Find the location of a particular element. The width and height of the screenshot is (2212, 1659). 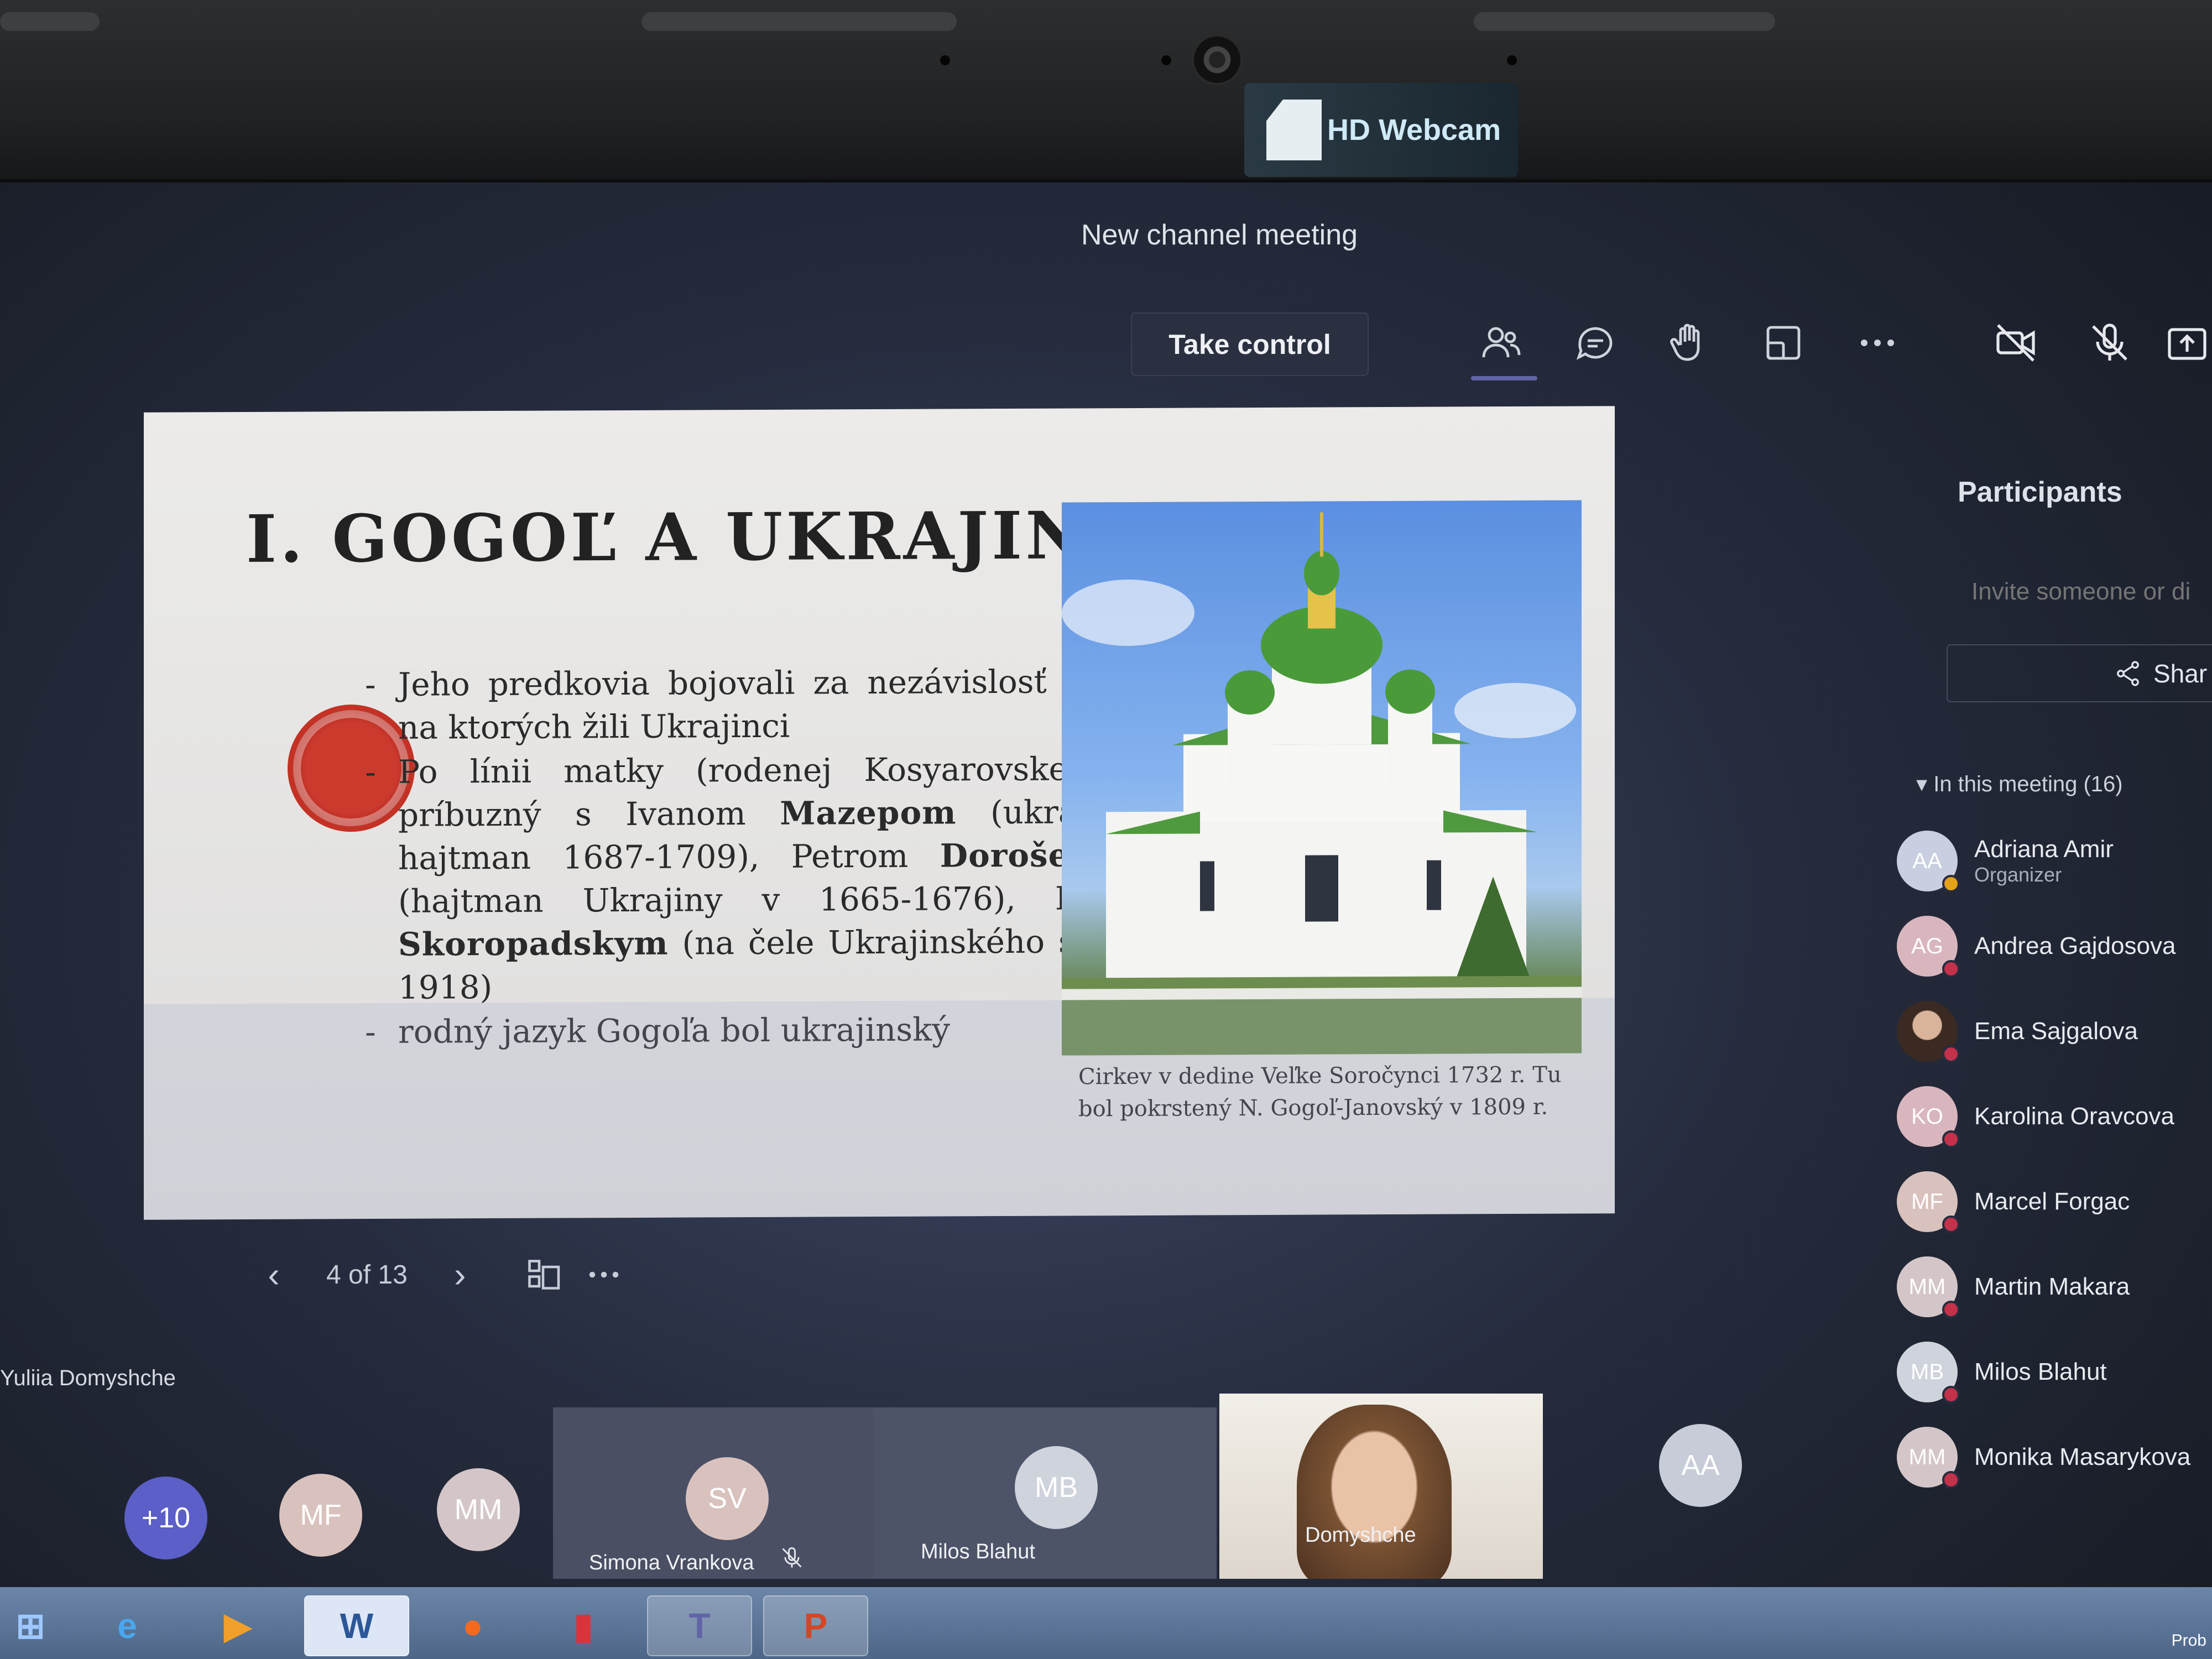

bullet-bold-text: Skoropadskym is located at coordinates (534, 944).